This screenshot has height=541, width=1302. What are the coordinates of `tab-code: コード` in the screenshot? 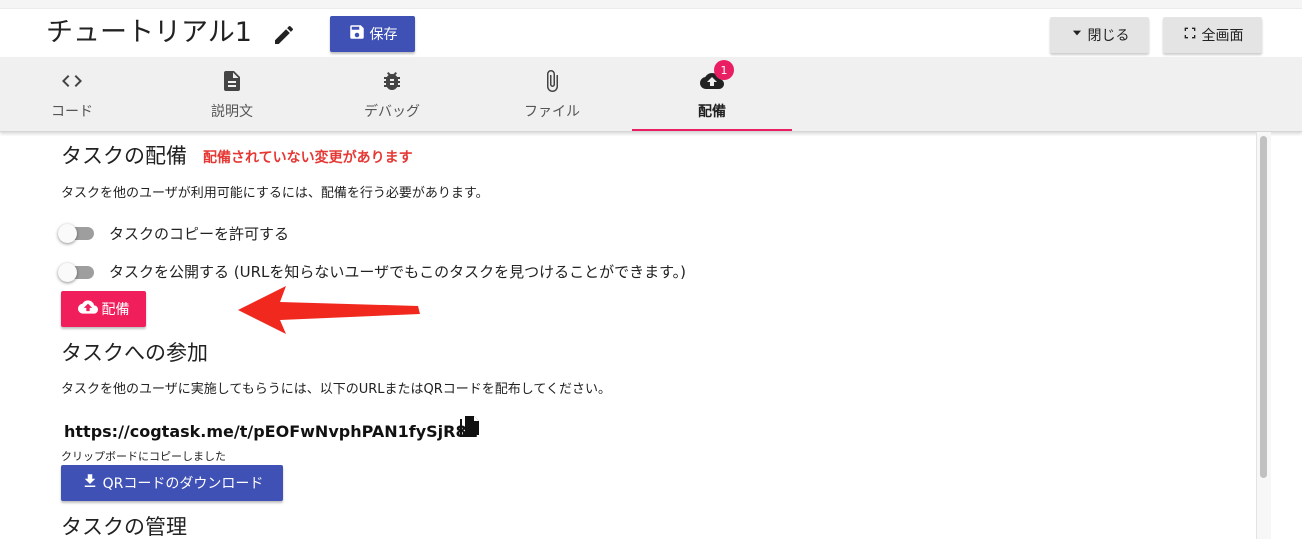 It's located at (76, 94).